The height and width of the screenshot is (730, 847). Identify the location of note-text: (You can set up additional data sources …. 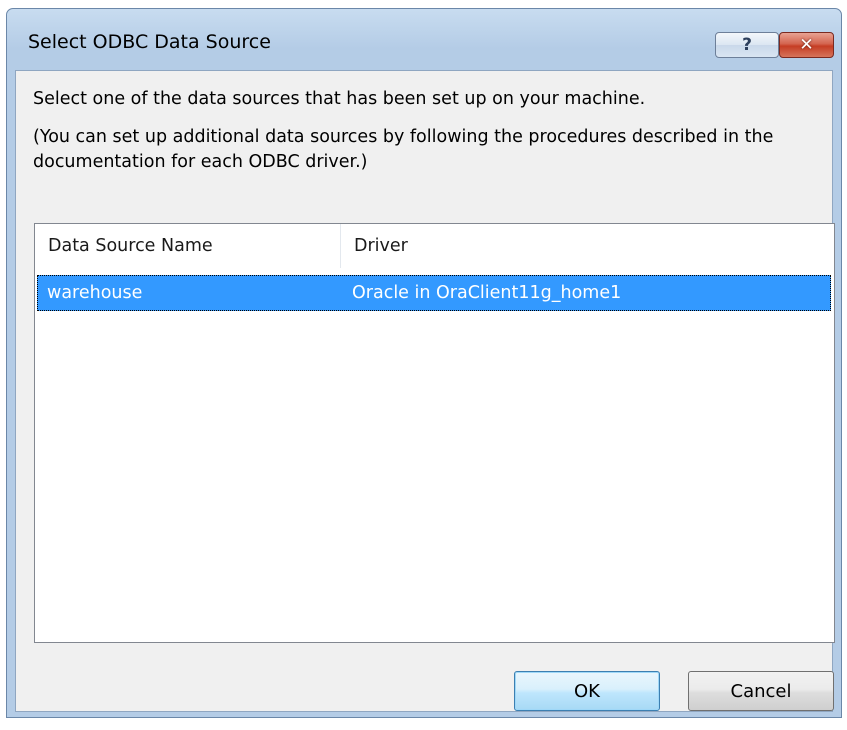
(403, 149).